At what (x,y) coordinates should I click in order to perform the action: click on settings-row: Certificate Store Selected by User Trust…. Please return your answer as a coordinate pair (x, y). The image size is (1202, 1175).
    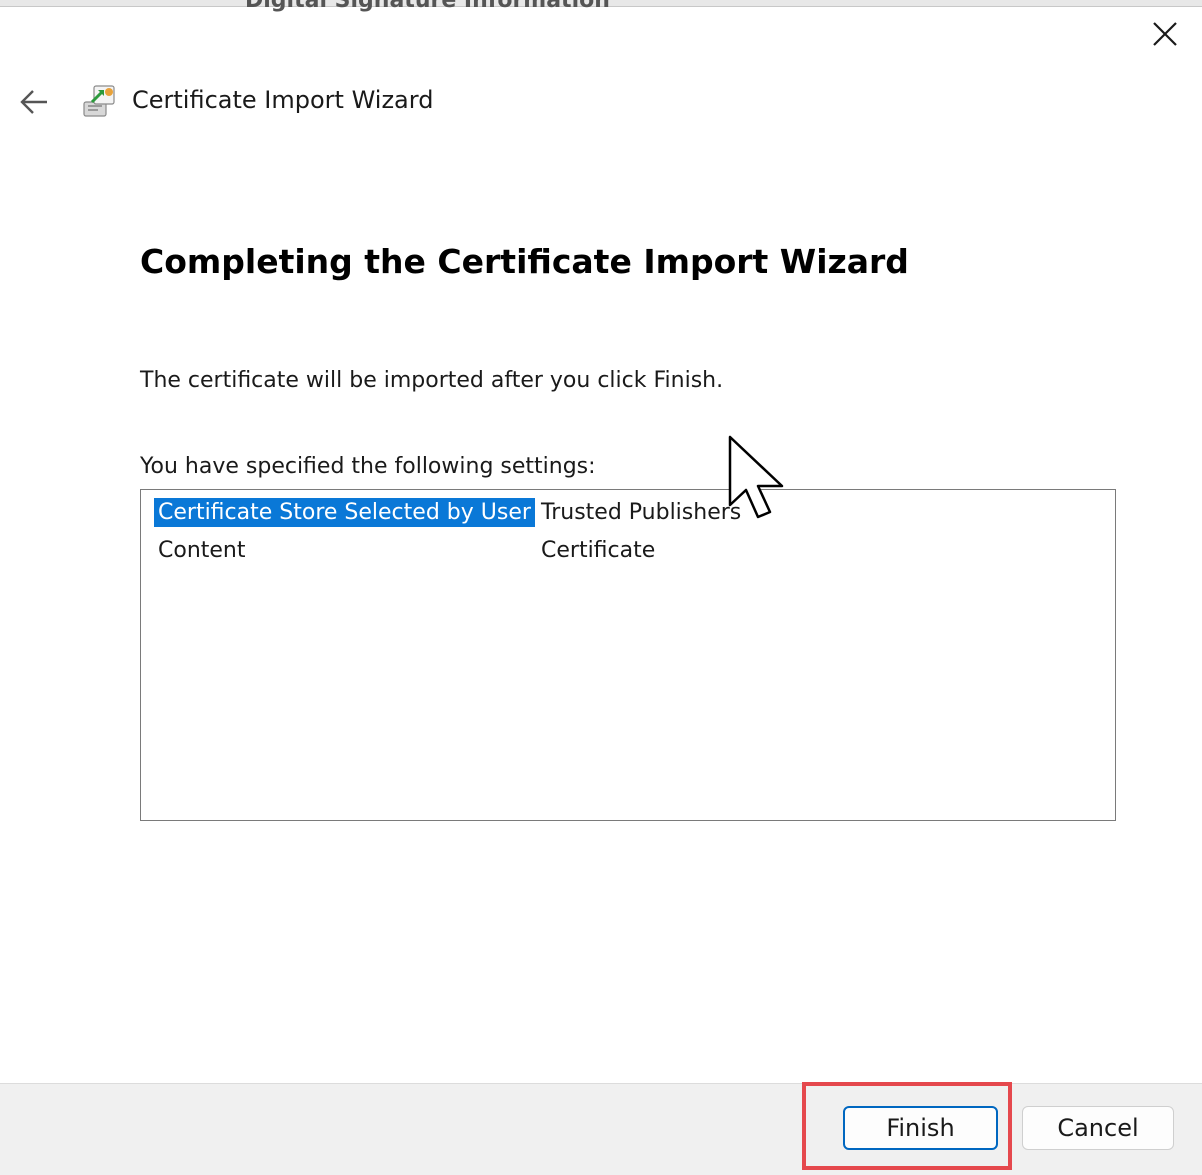
    Looking at the image, I should click on (628, 514).